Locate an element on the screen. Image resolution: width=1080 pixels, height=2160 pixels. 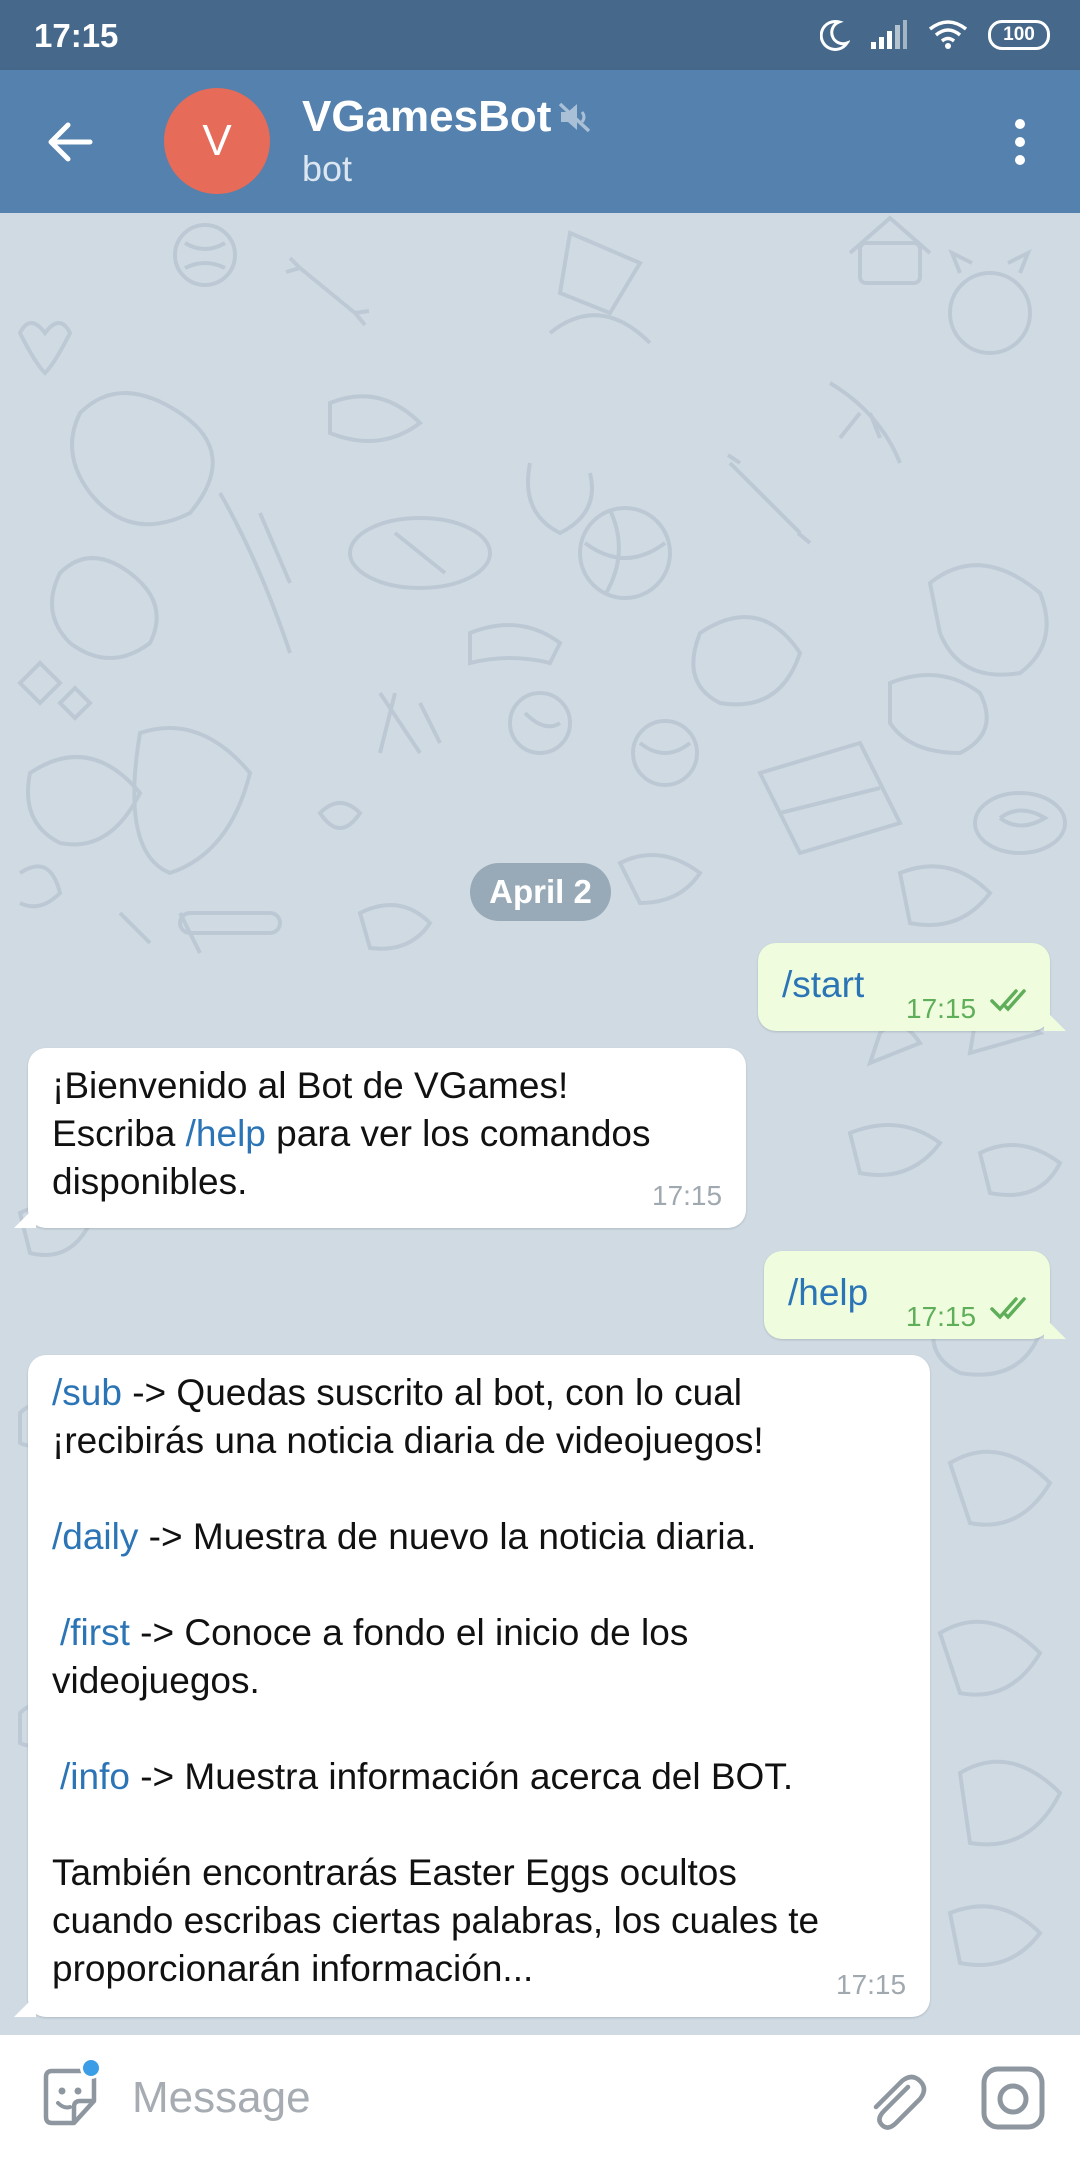
chat-title-row: VGamesBot is located at coordinates (447, 117).